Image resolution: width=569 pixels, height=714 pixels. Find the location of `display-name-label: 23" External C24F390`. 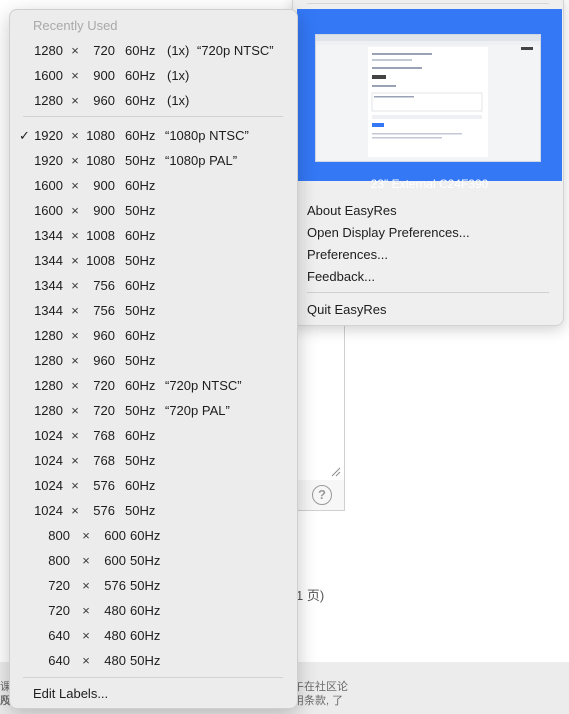

display-name-label: 23" External C24F390 is located at coordinates (429, 184).